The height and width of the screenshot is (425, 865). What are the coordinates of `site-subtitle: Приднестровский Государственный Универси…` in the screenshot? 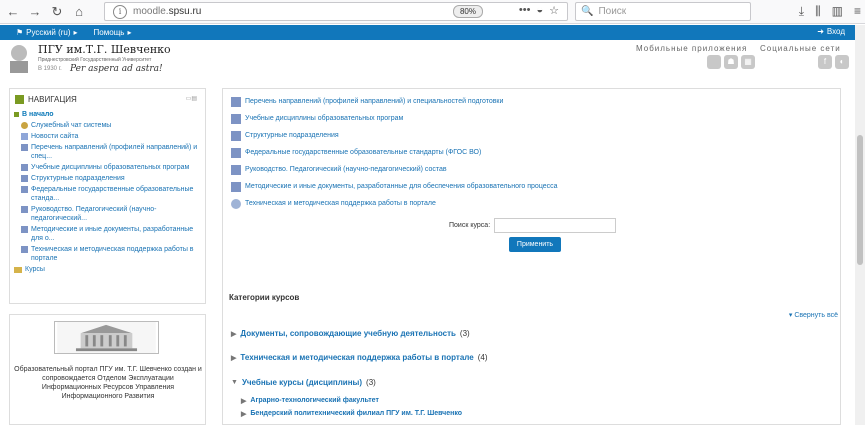 It's located at (95, 60).